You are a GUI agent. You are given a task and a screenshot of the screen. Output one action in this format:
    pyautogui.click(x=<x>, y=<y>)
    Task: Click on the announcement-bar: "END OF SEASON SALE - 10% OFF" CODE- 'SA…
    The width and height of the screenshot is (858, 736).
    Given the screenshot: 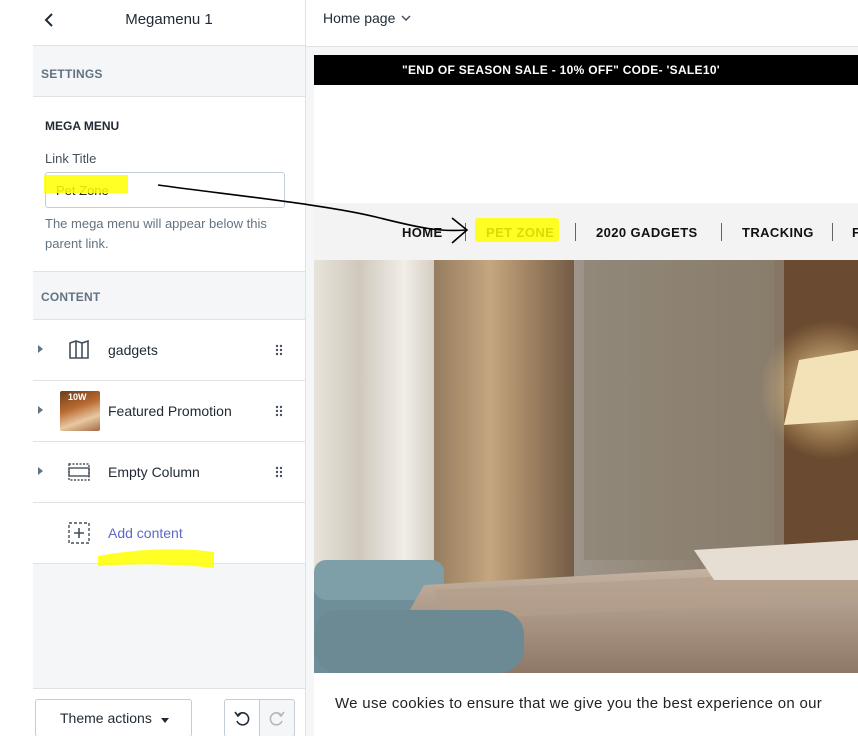 What is the action you would take?
    pyautogui.click(x=586, y=70)
    